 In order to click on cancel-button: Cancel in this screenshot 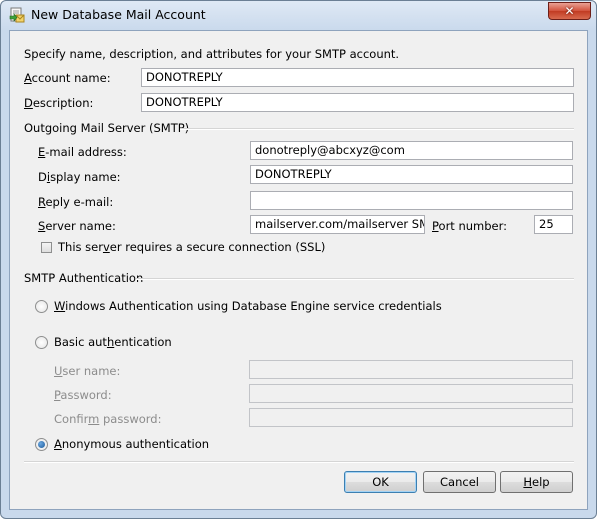, I will do `click(459, 482)`.